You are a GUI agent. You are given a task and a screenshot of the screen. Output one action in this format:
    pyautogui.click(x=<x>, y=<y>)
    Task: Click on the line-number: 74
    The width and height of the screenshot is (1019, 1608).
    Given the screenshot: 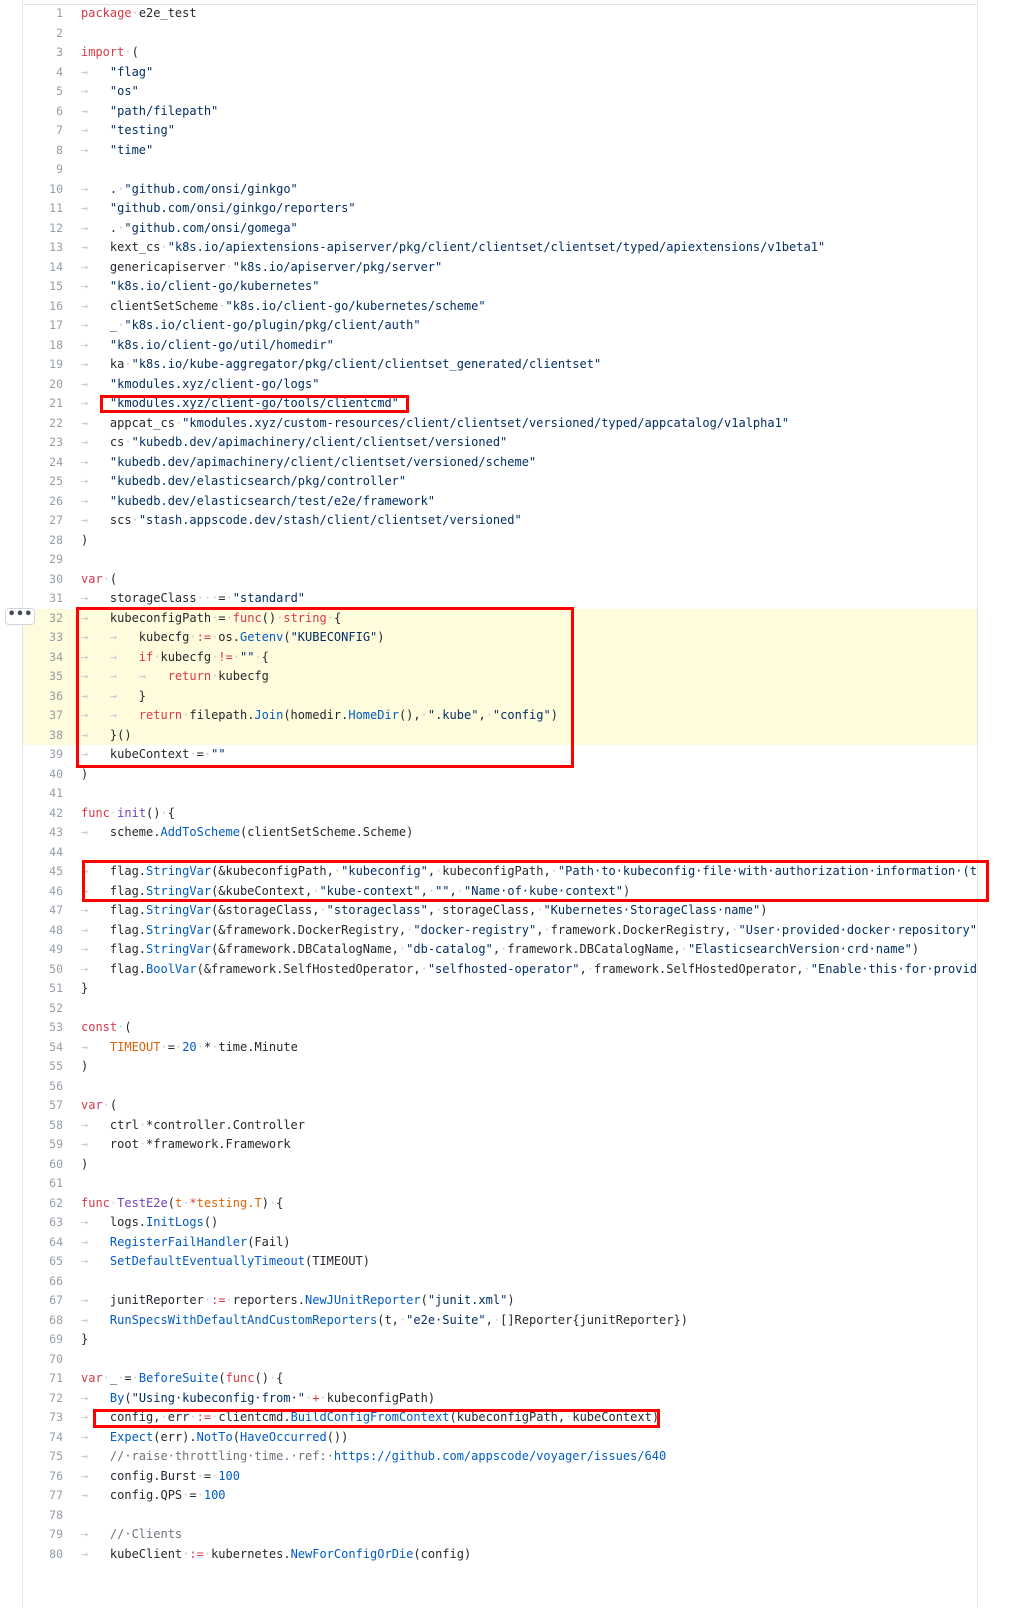 What is the action you would take?
    pyautogui.click(x=43, y=1438)
    